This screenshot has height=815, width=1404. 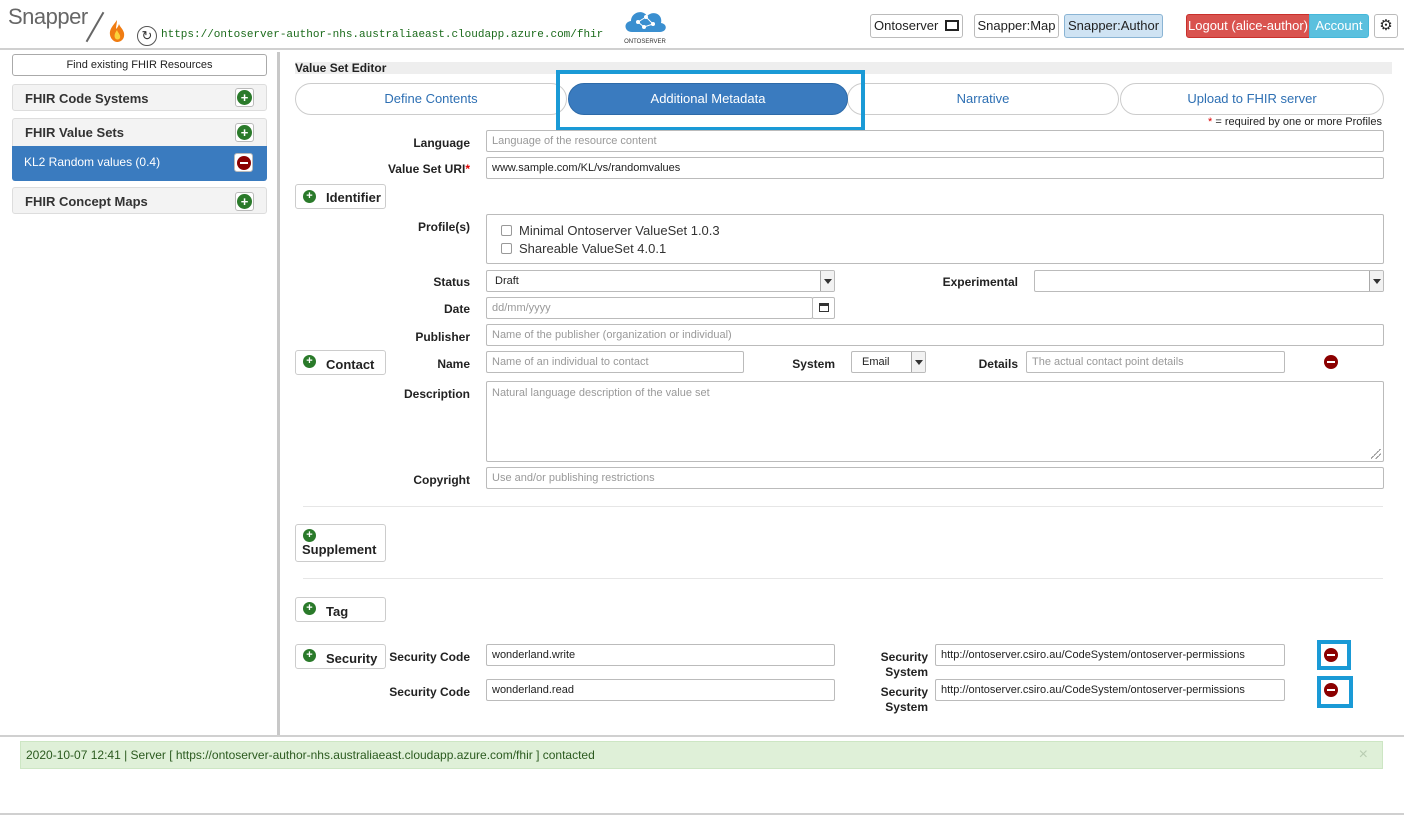 What do you see at coordinates (506, 248) in the screenshot?
I see `profile-checkbox-shareable` at bounding box center [506, 248].